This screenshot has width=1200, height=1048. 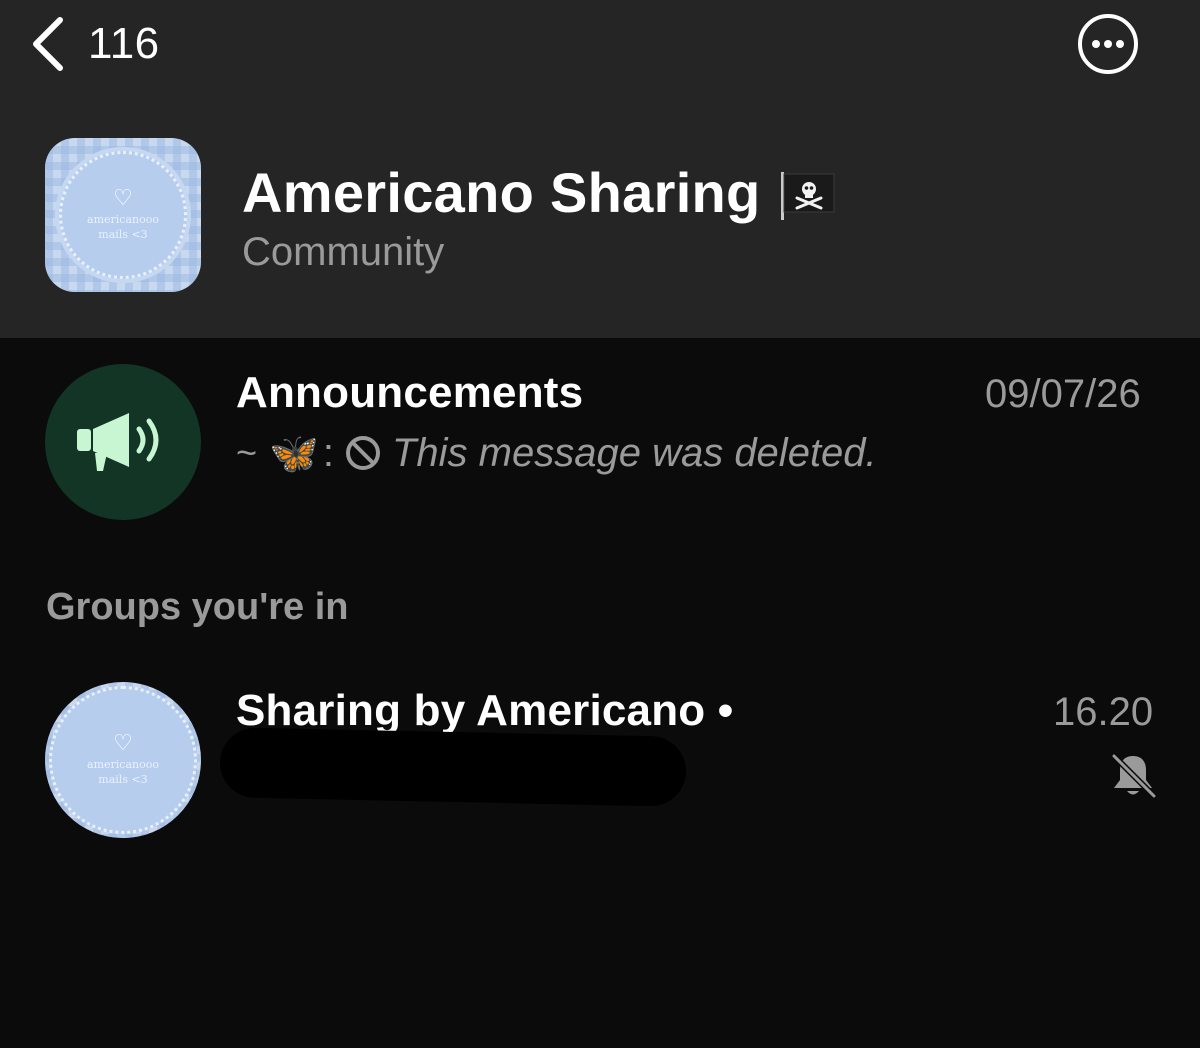 What do you see at coordinates (294, 453) in the screenshot?
I see `butterfly-emoji: 🦋` at bounding box center [294, 453].